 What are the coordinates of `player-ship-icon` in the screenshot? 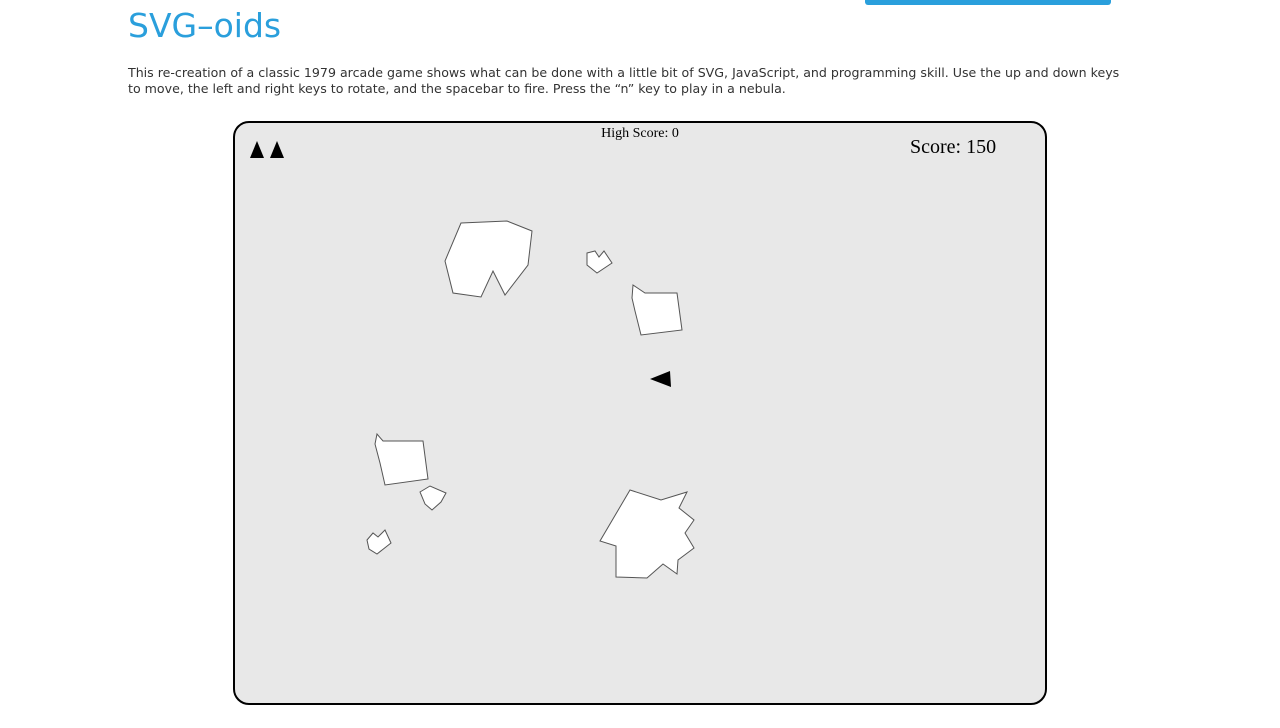 It's located at (660, 379).